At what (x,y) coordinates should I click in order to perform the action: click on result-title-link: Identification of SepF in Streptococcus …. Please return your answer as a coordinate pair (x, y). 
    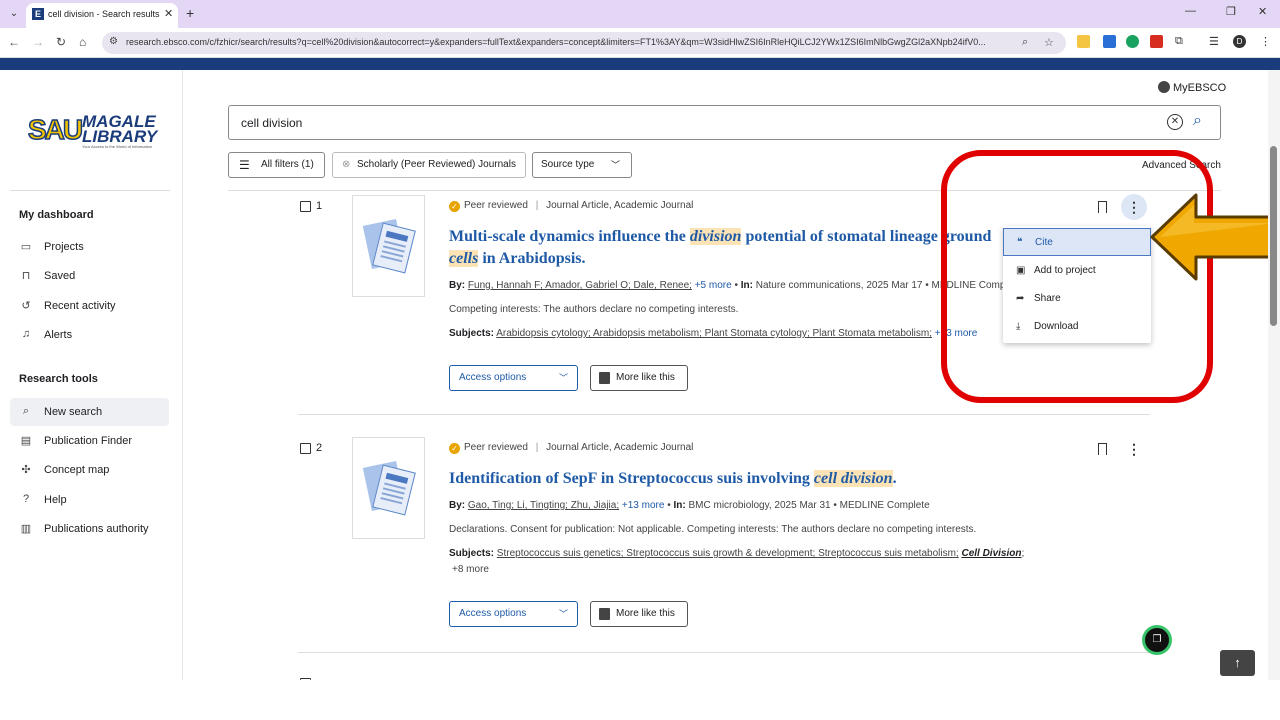
    Looking at the image, I should click on (759, 479).